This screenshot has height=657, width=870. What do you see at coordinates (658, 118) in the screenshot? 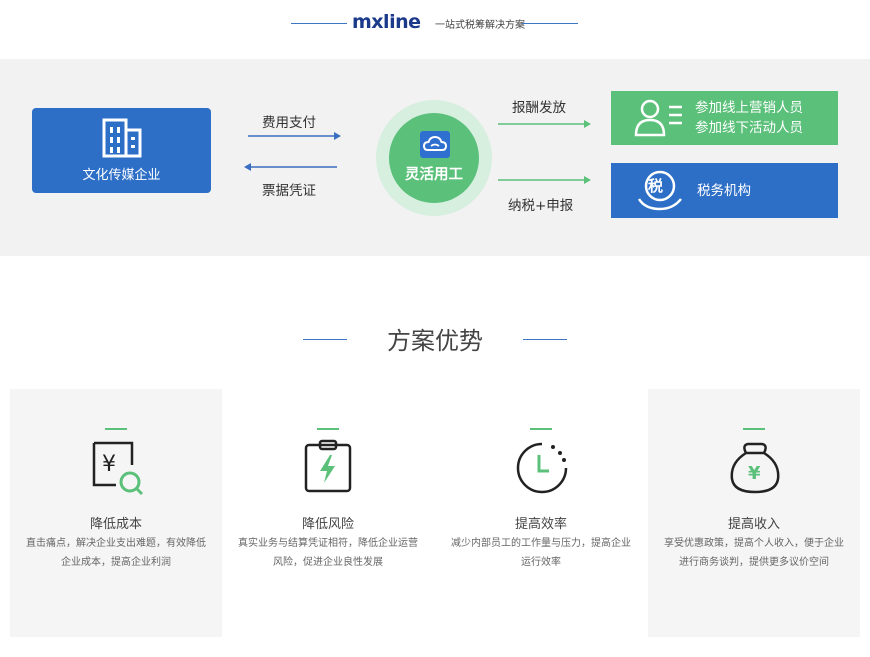
I see `person-list-icon` at bounding box center [658, 118].